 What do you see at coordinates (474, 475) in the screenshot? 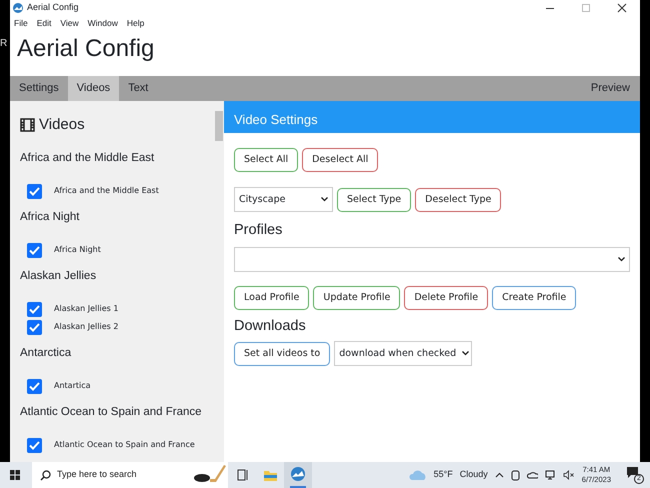
I see `weather-text: Cloudy` at bounding box center [474, 475].